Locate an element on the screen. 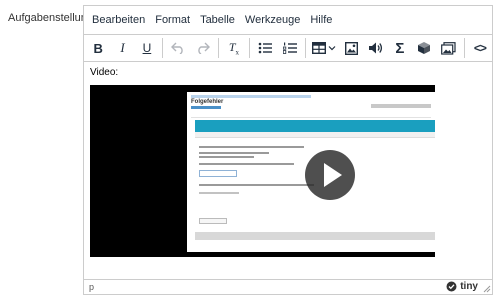 The height and width of the screenshot is (302, 500). bold-icon: B is located at coordinates (98, 48).